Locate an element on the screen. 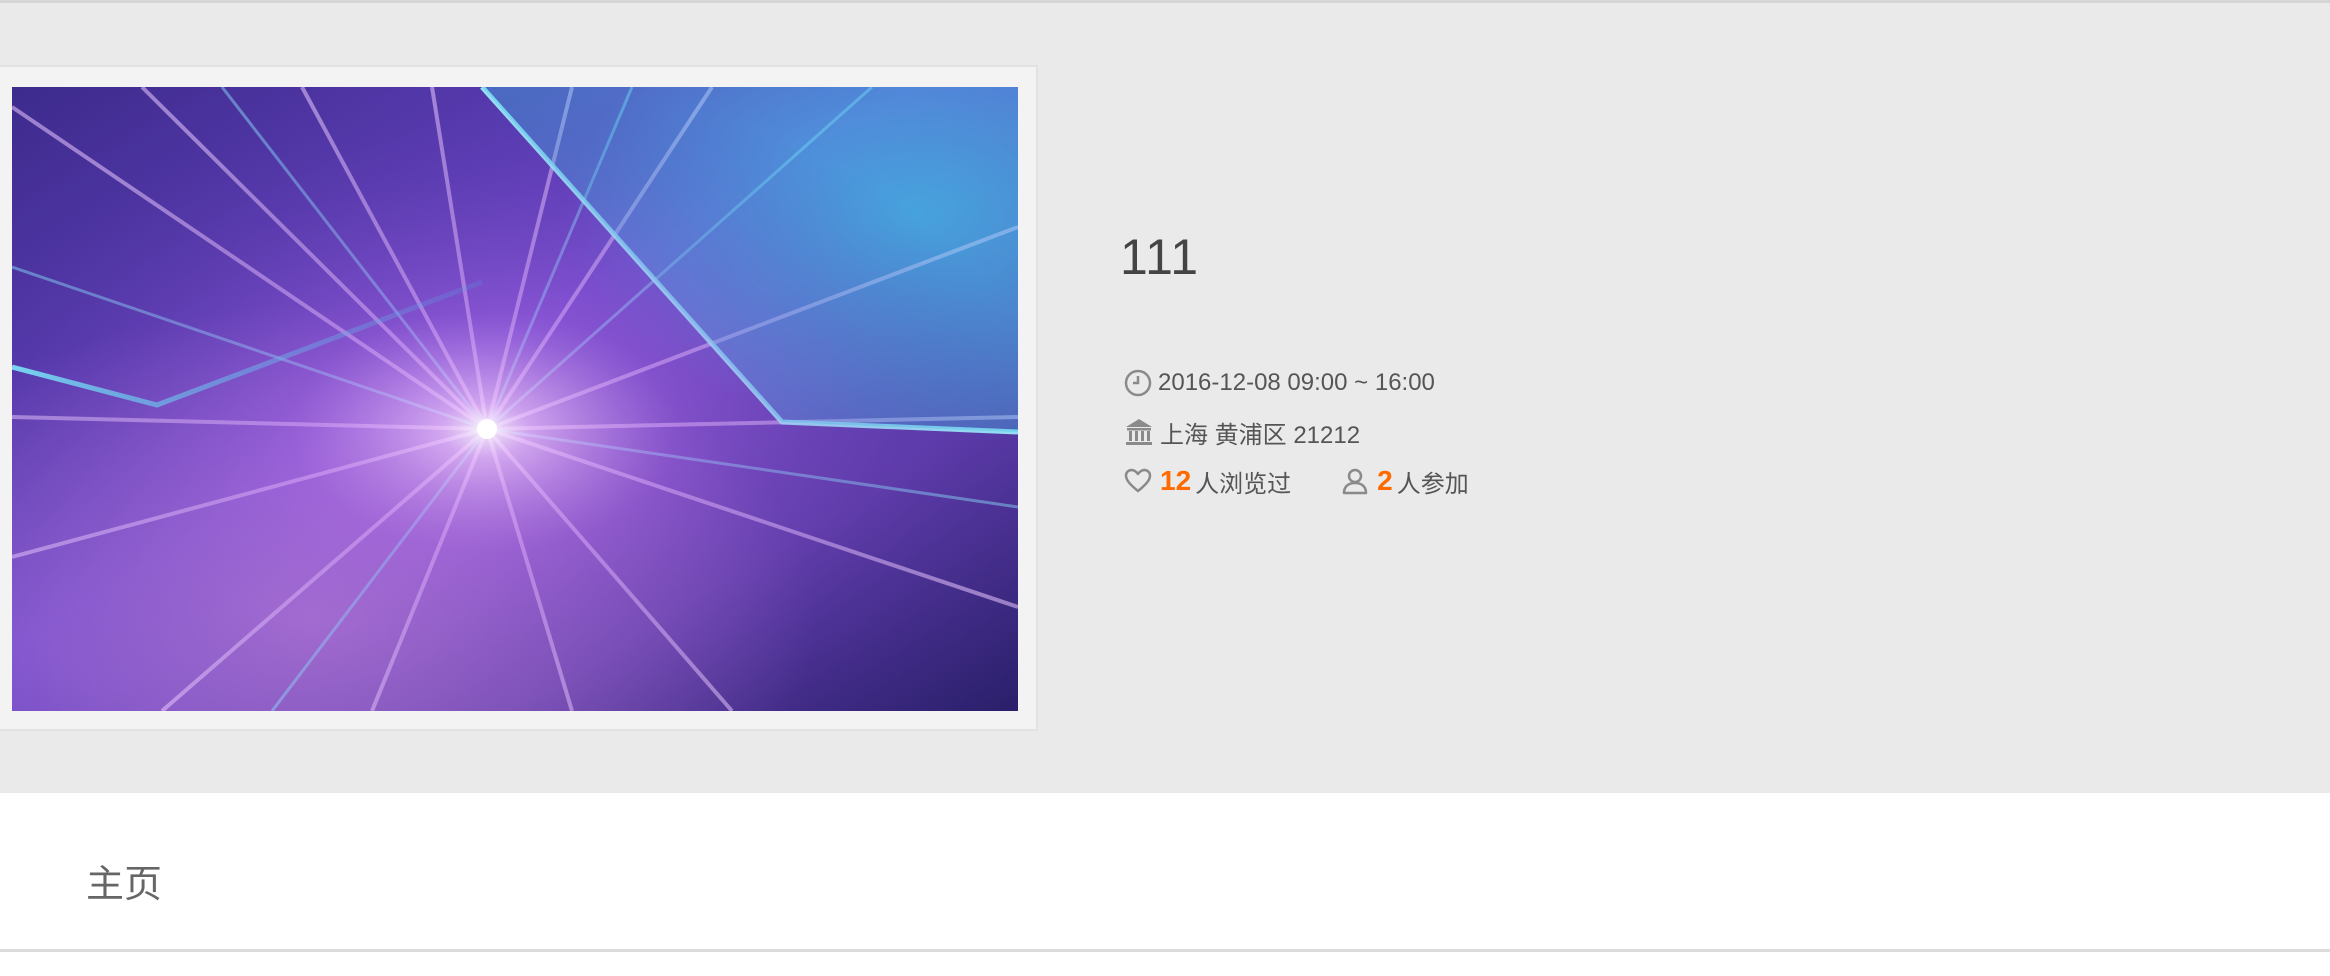  event-location: 上海 黄浦区 21212 is located at coordinates (1260, 435).